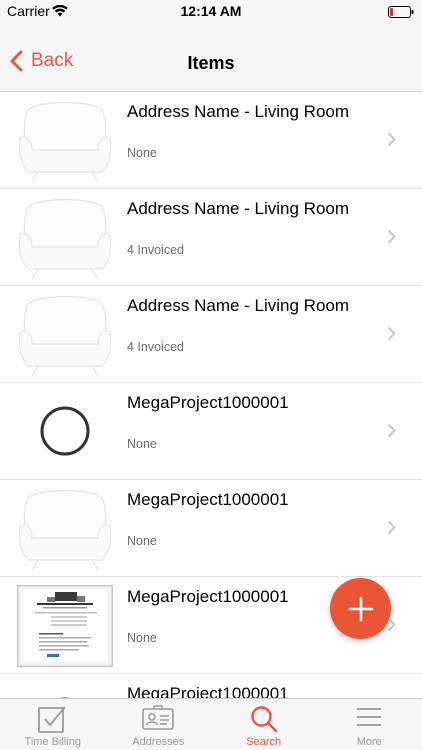 The height and width of the screenshot is (750, 422). I want to click on plus-icon, so click(360, 608).